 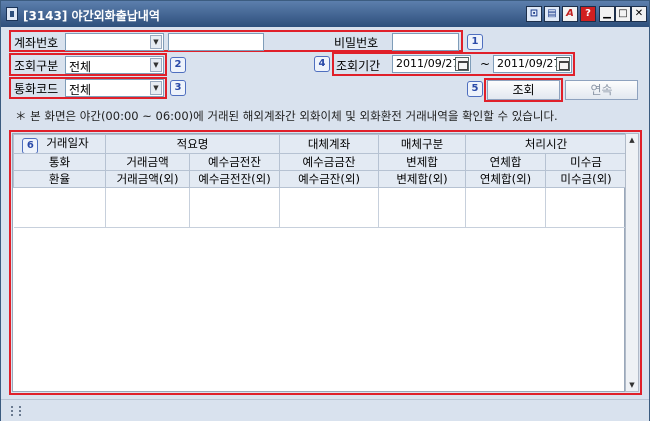 What do you see at coordinates (505, 162) in the screenshot?
I see `col-header-overdue-sum: 연체합` at bounding box center [505, 162].